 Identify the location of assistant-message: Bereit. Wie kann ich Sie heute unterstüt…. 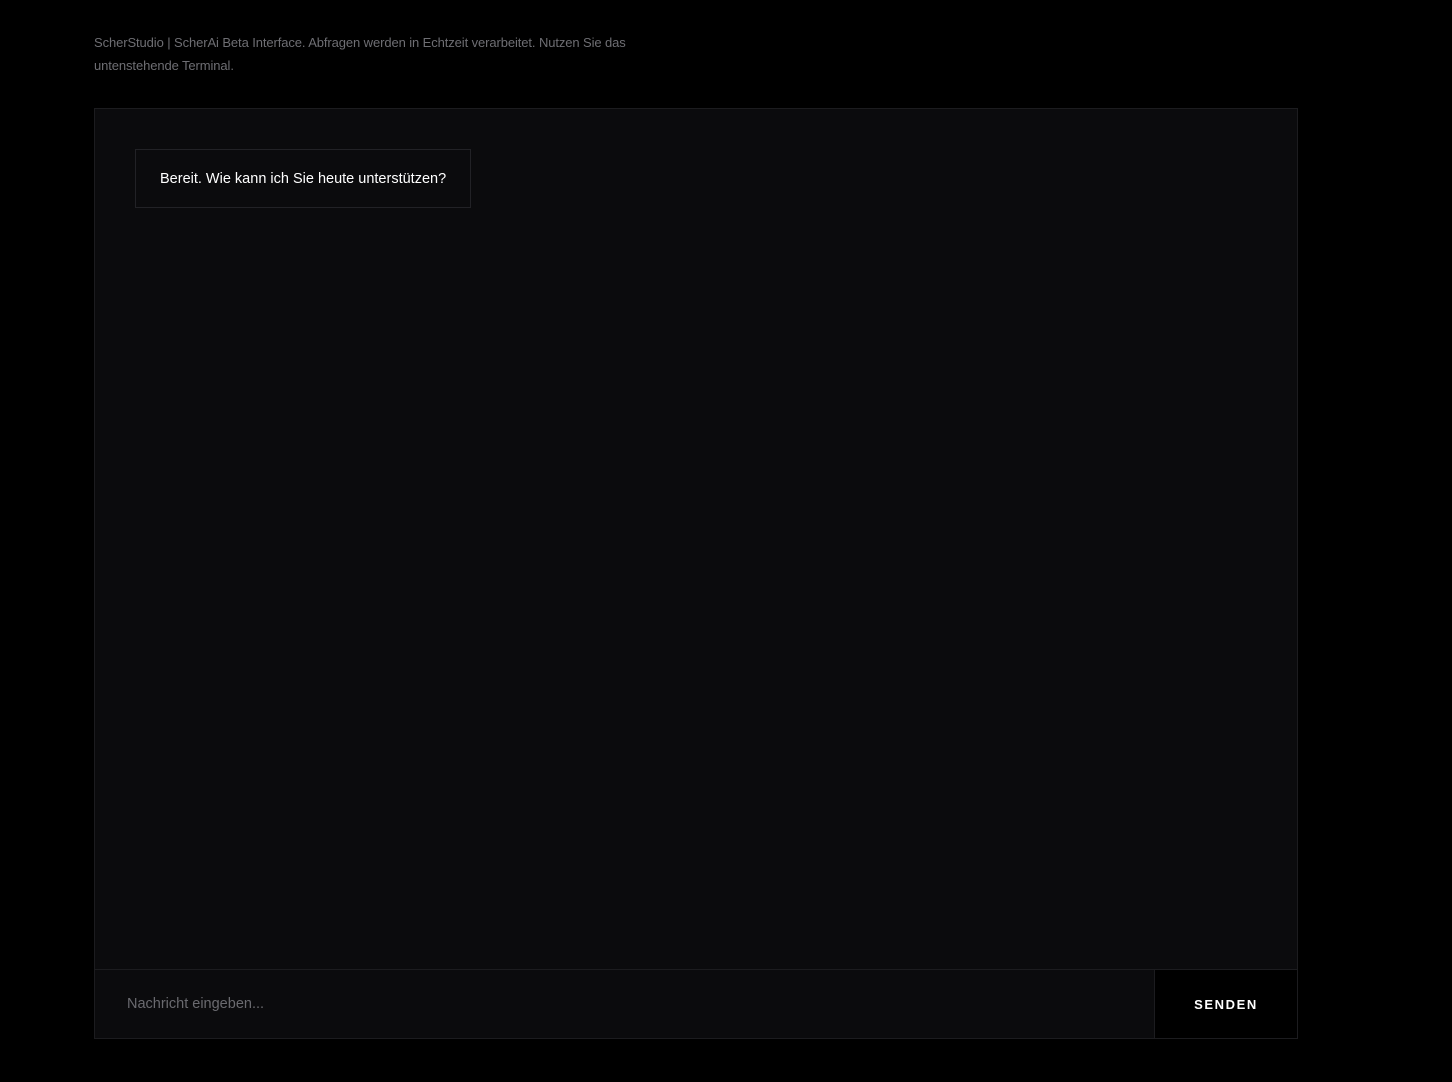
(303, 178).